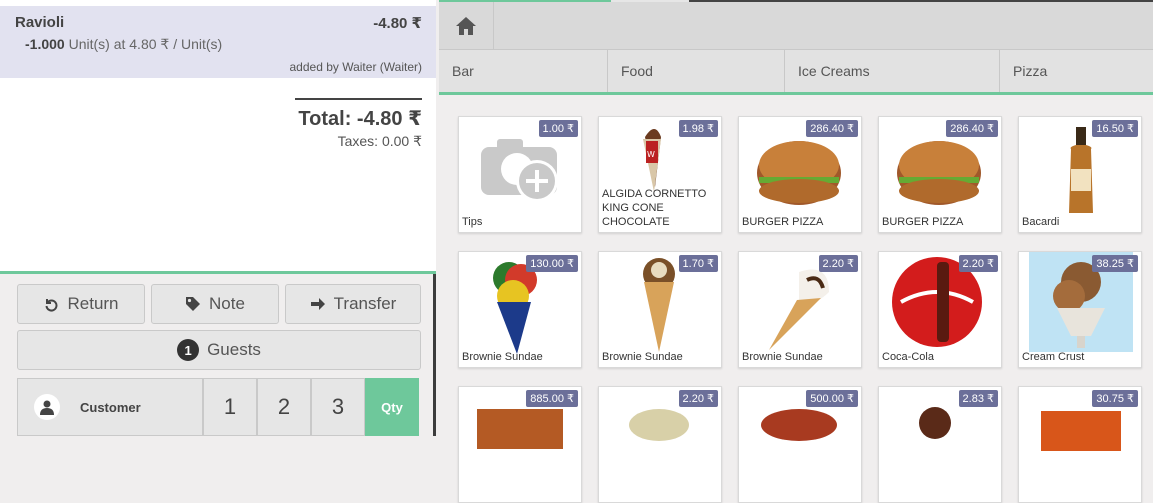  I want to click on tag-icon, so click(193, 304).